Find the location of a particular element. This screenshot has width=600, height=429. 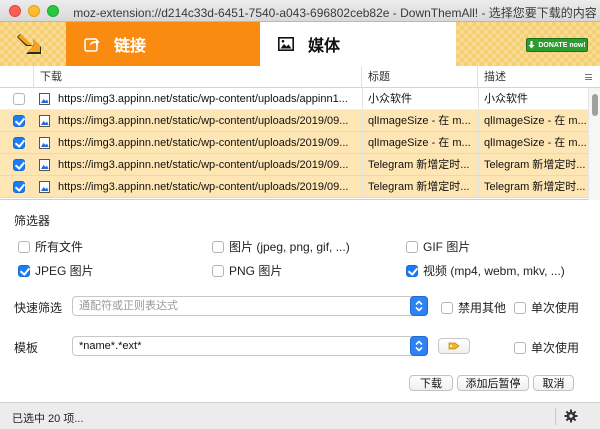

filters-heading: 筛选器 is located at coordinates (32, 221).